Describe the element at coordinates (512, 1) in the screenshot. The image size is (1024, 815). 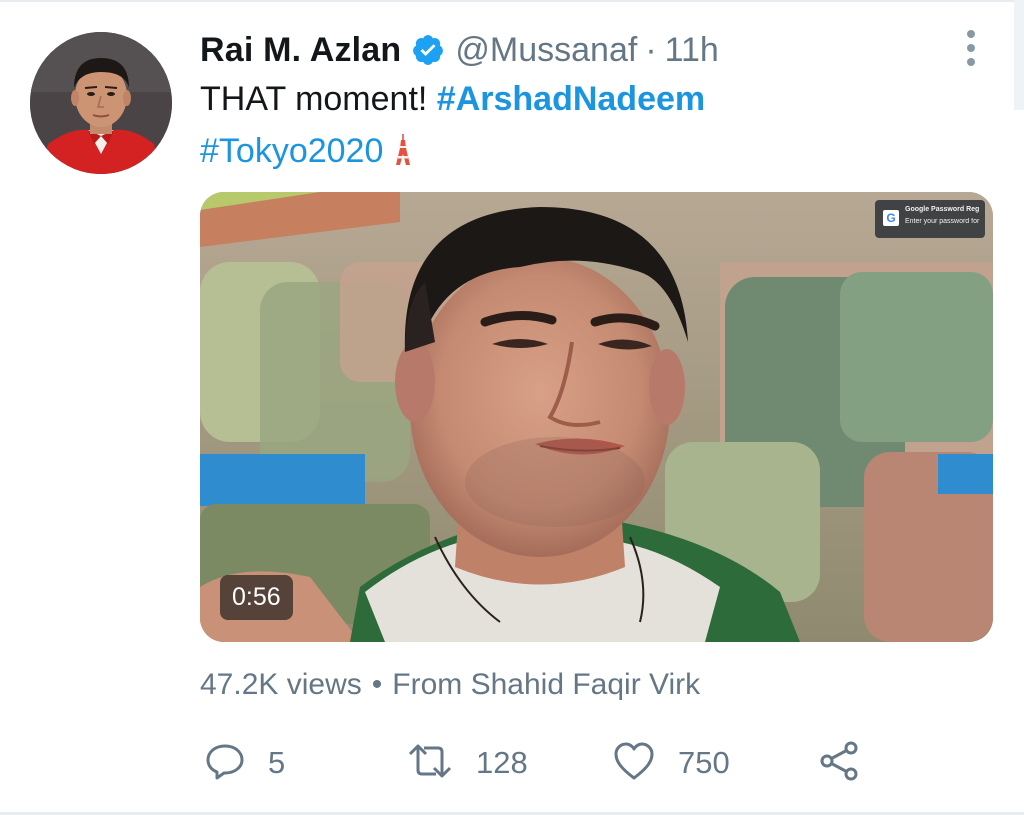
I see `top-divider` at that location.